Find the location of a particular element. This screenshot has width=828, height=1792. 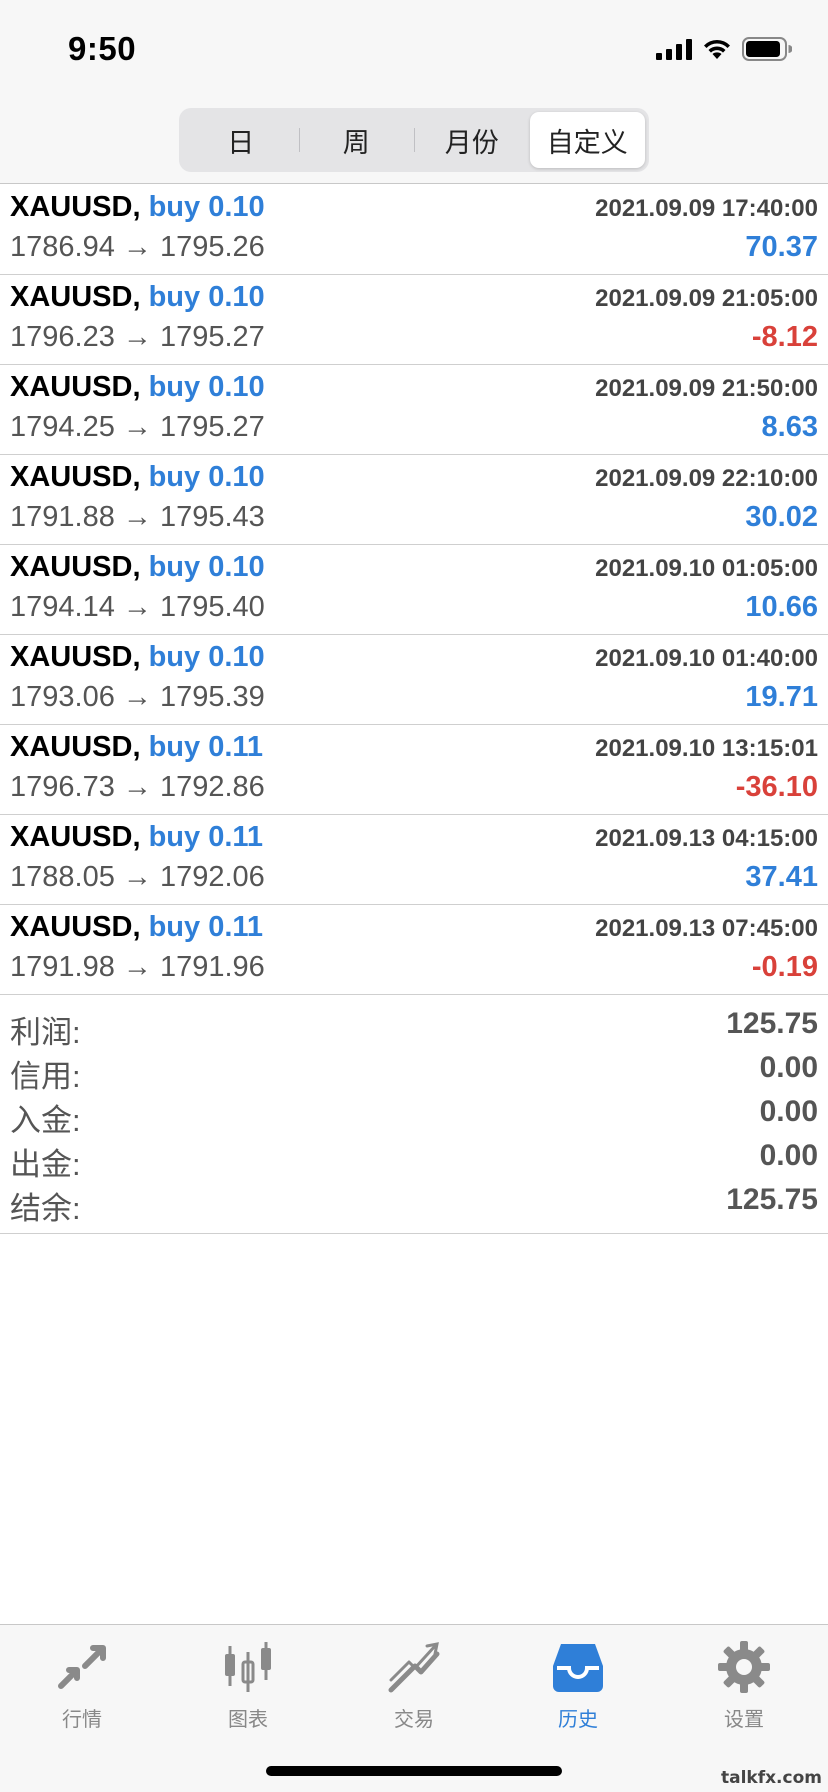

tab-charts: 图表 is located at coordinates (248, 1689).